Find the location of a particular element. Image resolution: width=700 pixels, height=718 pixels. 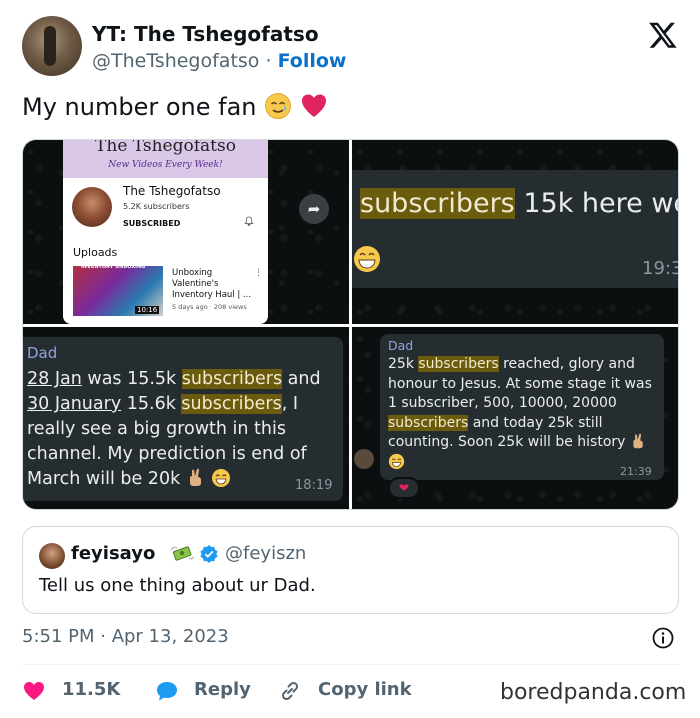

like-count: 11.5K is located at coordinates (91, 689).